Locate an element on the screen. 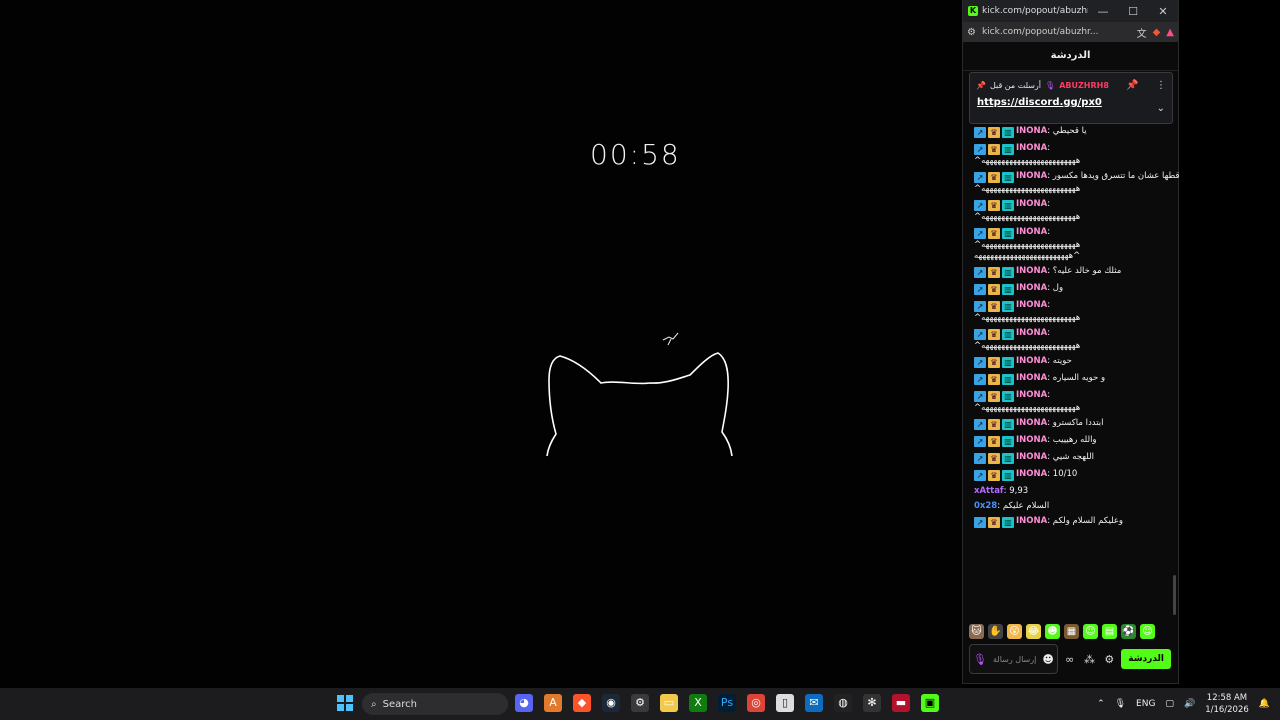  kick-app-icon: ▣ is located at coordinates (930, 703).